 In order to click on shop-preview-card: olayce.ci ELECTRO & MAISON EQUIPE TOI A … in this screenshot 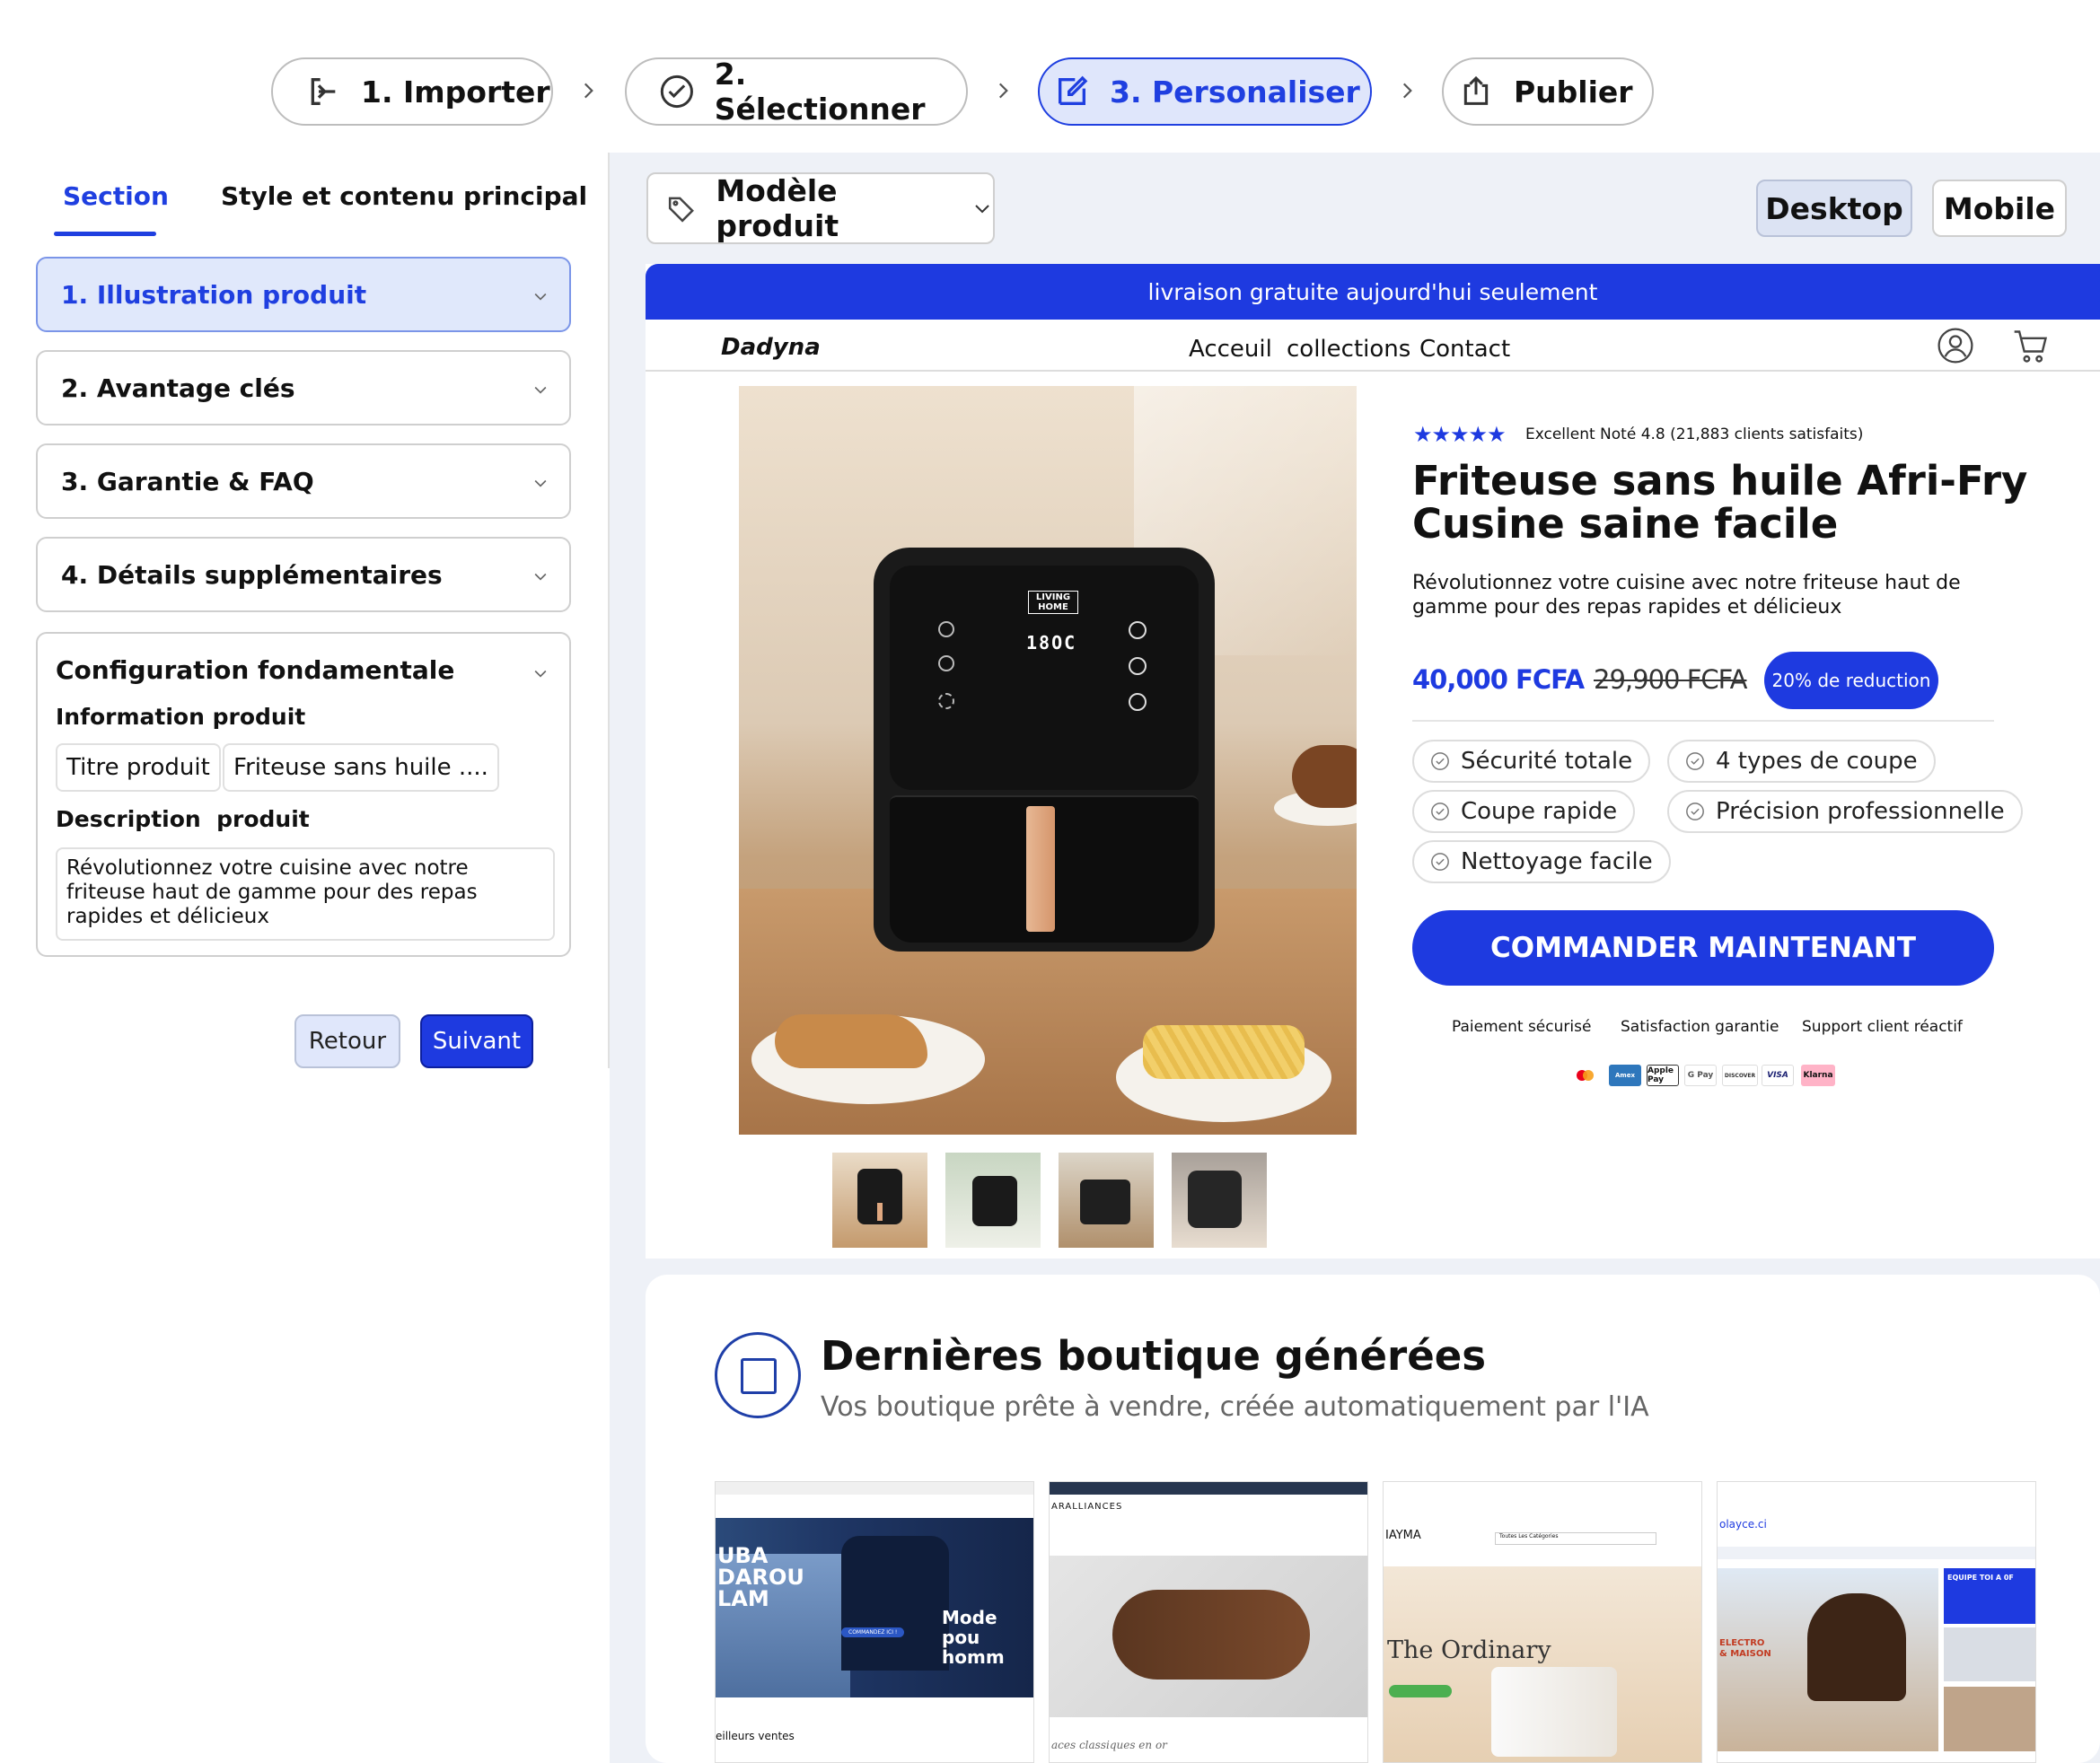, I will do `click(1876, 1622)`.